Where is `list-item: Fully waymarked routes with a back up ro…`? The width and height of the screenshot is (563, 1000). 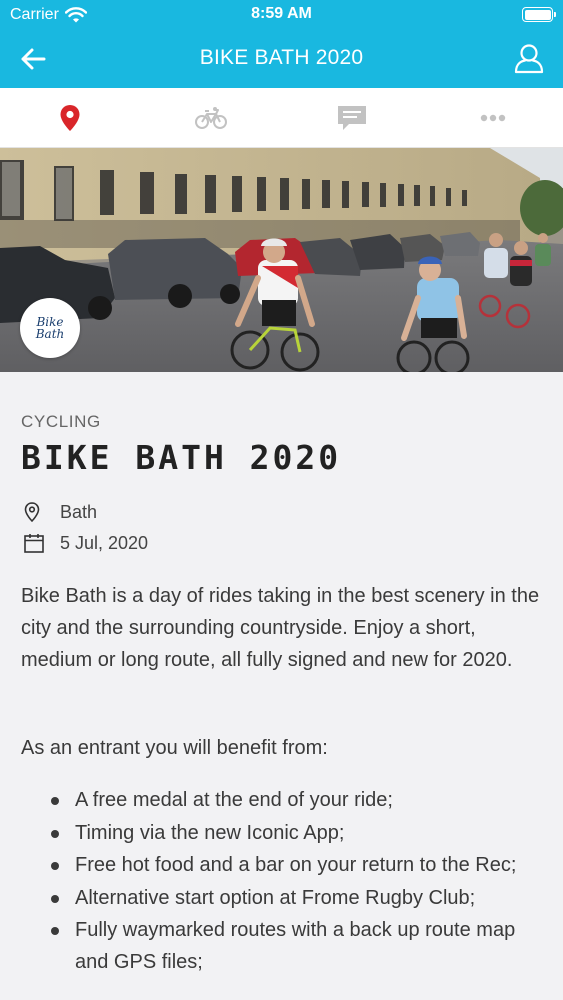
list-item: Fully waymarked routes with a back up ro… is located at coordinates (281, 946).